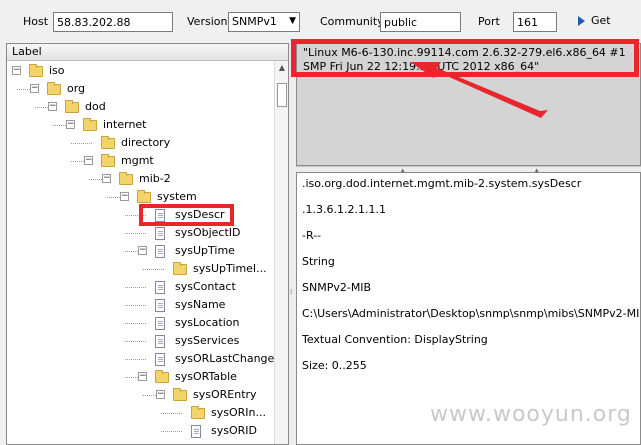 The image size is (641, 445). What do you see at coordinates (141, 107) in the screenshot?
I see `tree-node-dod: − dod` at bounding box center [141, 107].